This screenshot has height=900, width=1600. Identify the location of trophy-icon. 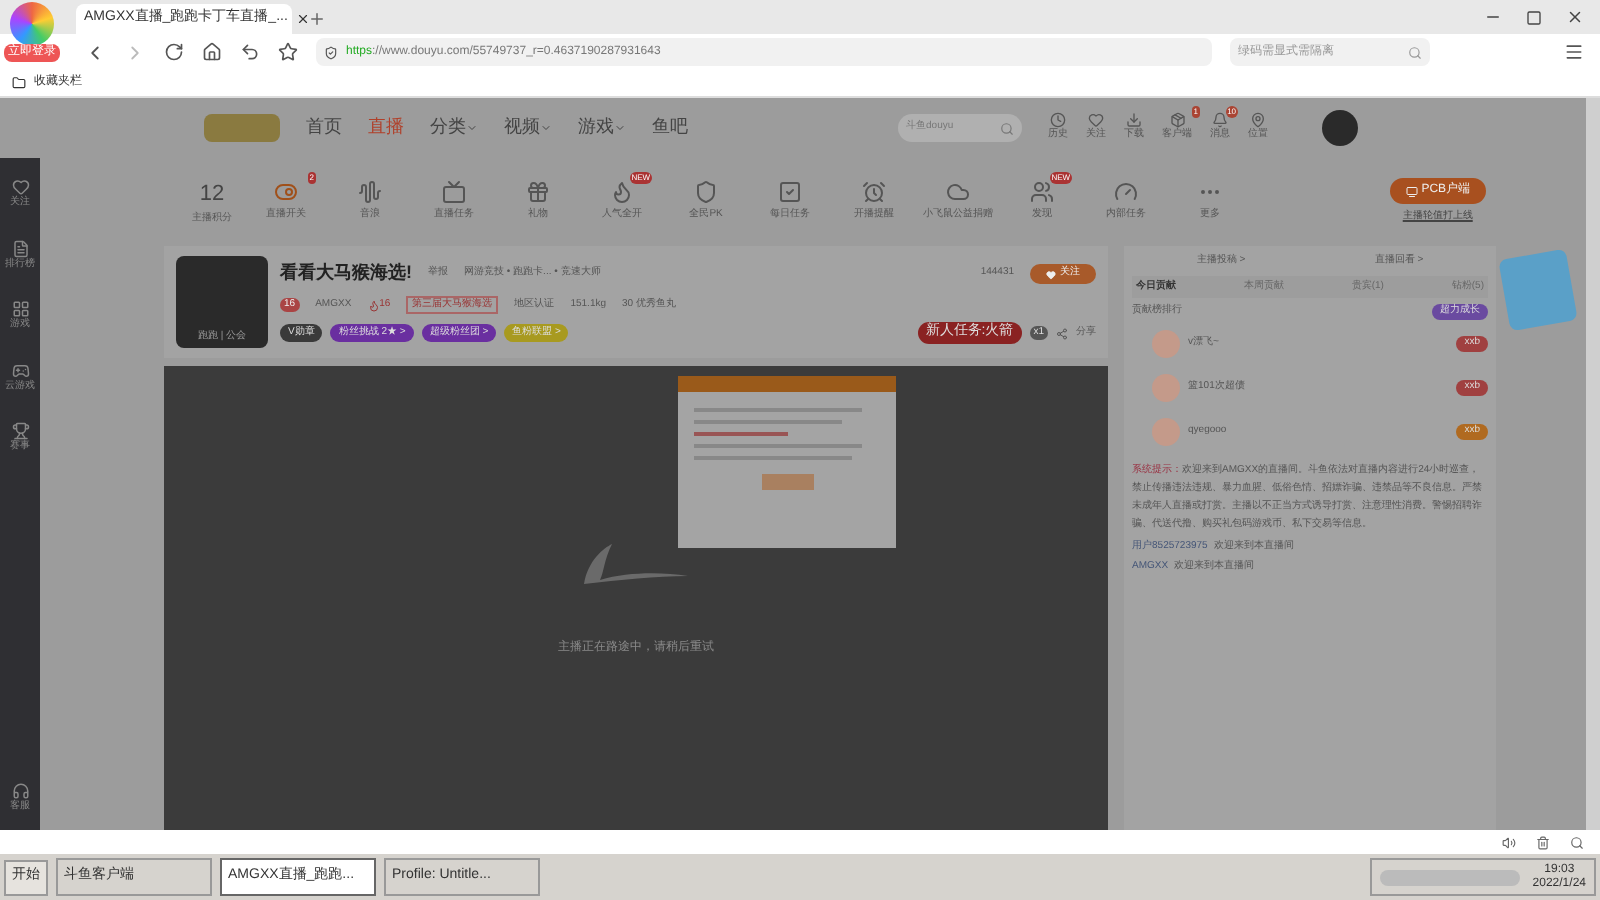
(20, 431).